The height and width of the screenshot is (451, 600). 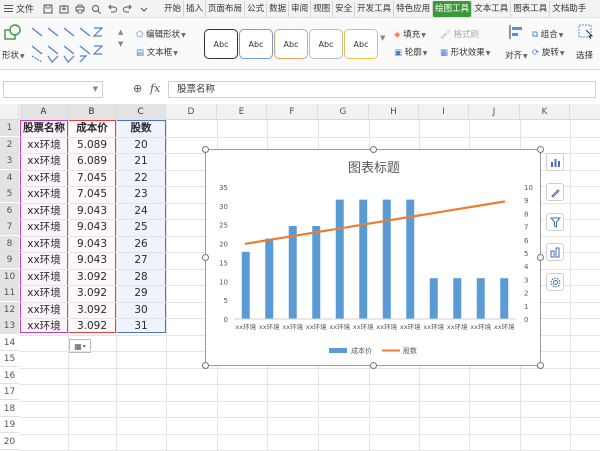 What do you see at coordinates (205, 149) in the screenshot?
I see `resize-handle-tl` at bounding box center [205, 149].